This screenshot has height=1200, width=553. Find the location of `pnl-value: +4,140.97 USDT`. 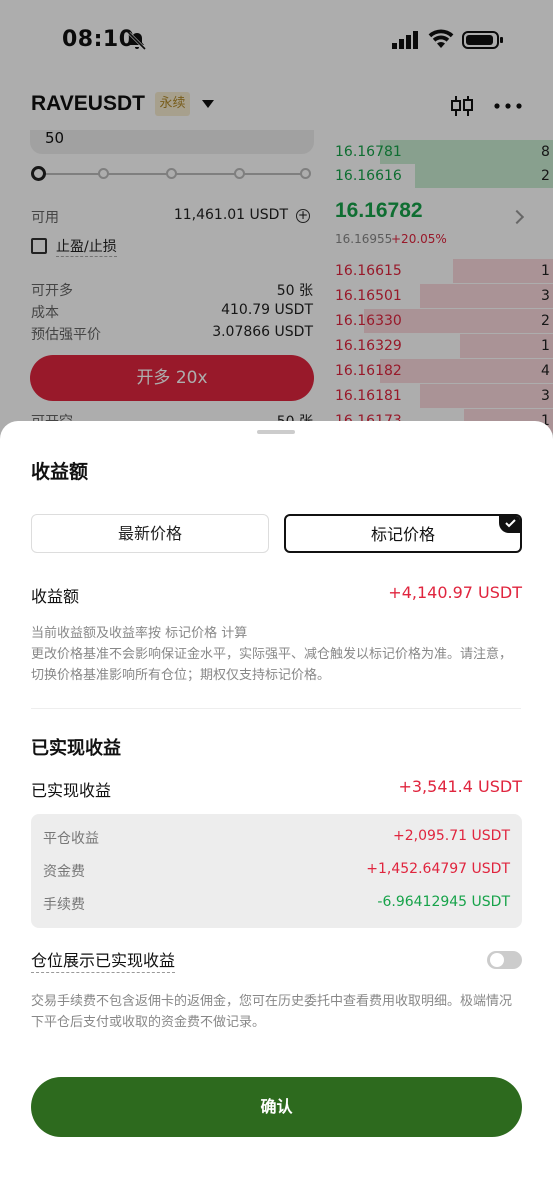

pnl-value: +4,140.97 USDT is located at coordinates (455, 592).